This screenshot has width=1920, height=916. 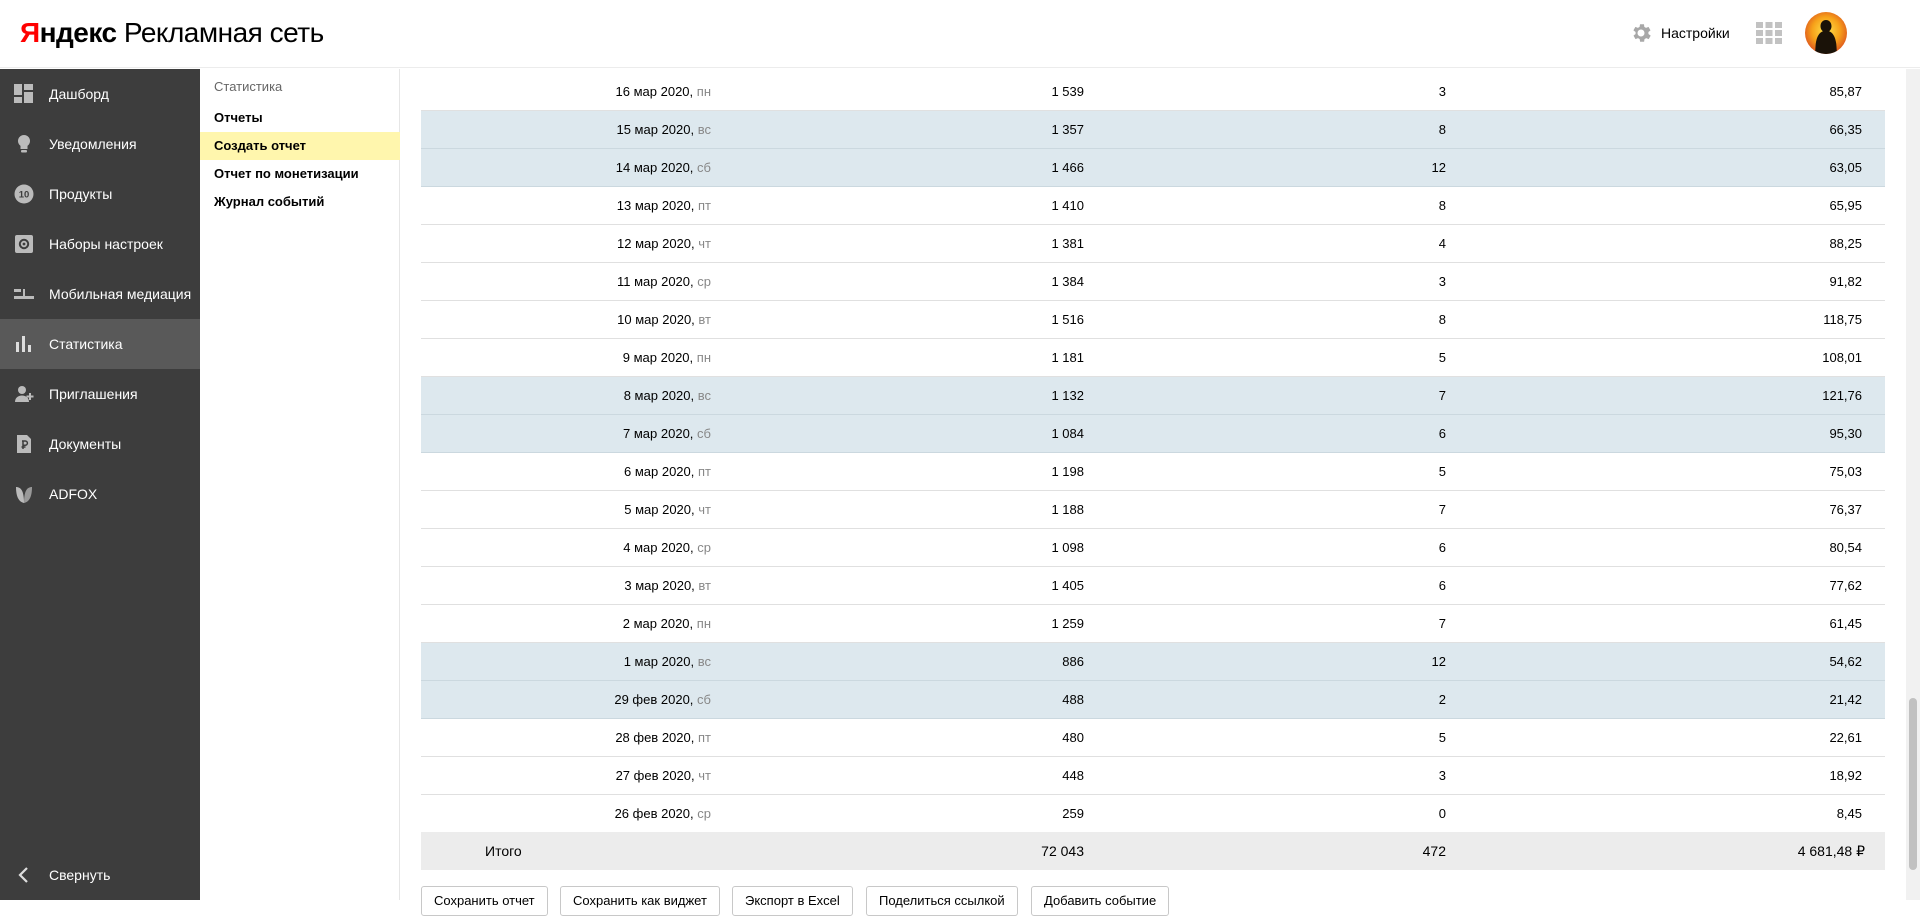 I want to click on table-row: 28 фев 2020, пт 480 5 22,61, so click(x=1153, y=738).